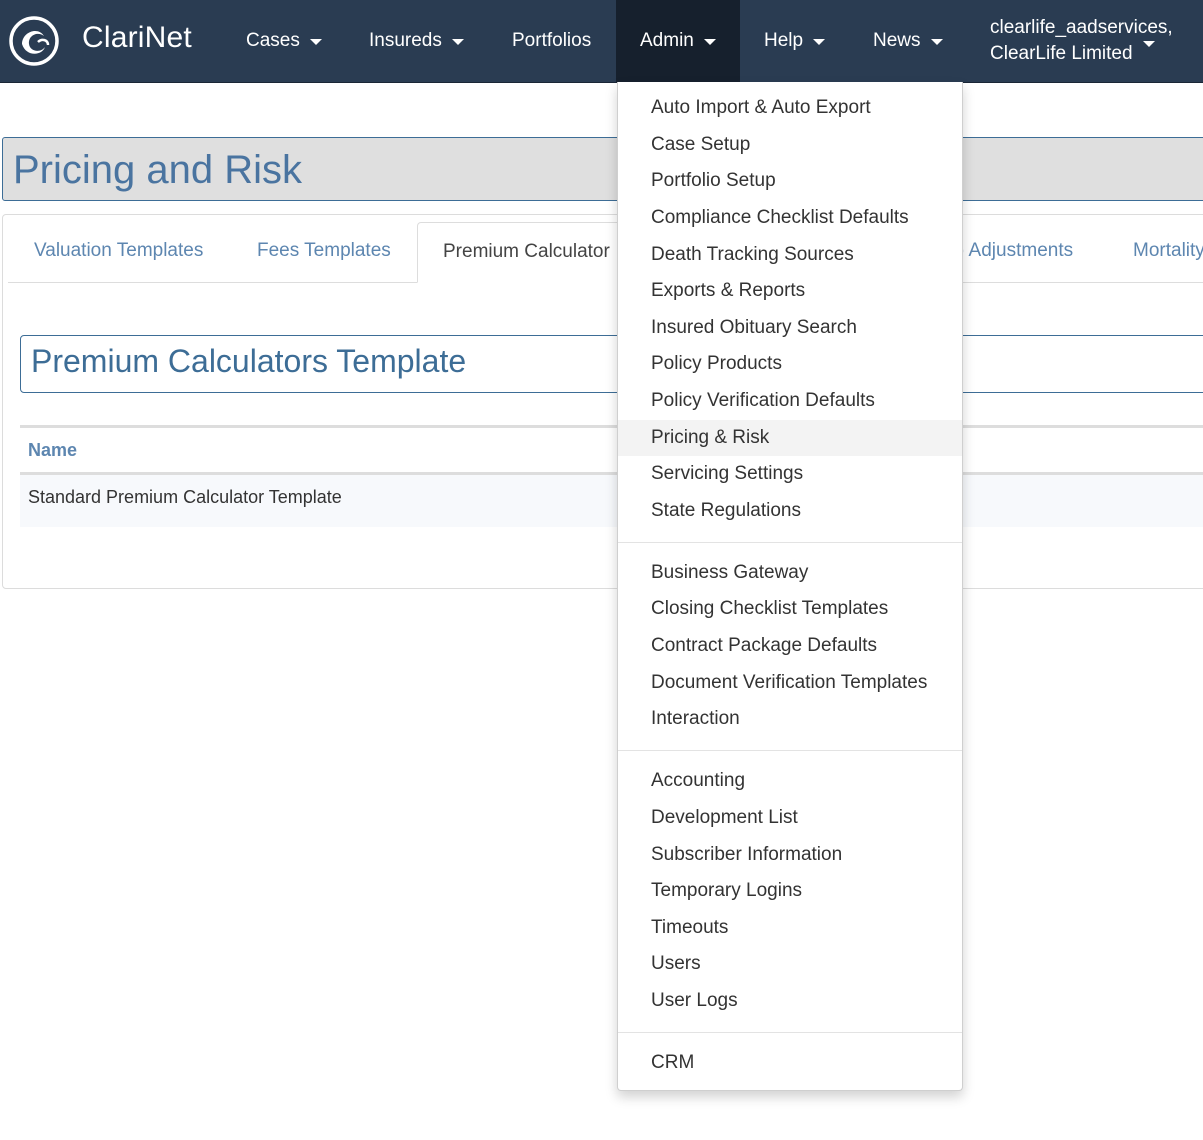  I want to click on section-header: Premium Calculators Template, so click(611, 364).